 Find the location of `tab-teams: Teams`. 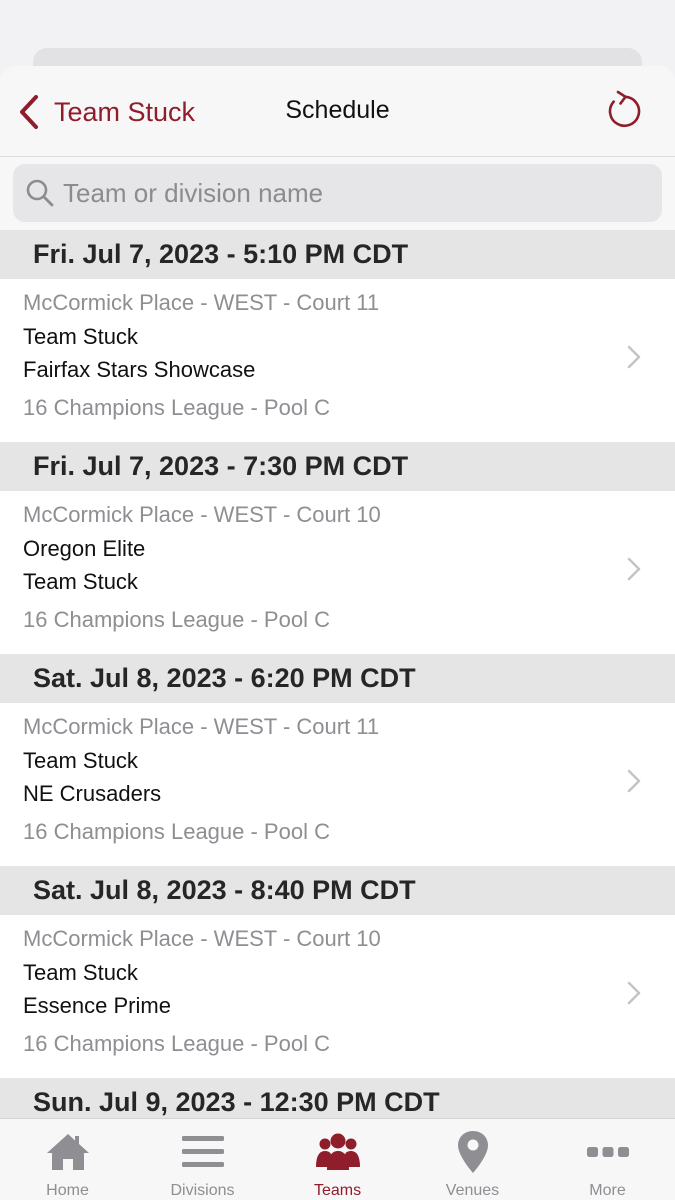

tab-teams: Teams is located at coordinates (337, 1159).